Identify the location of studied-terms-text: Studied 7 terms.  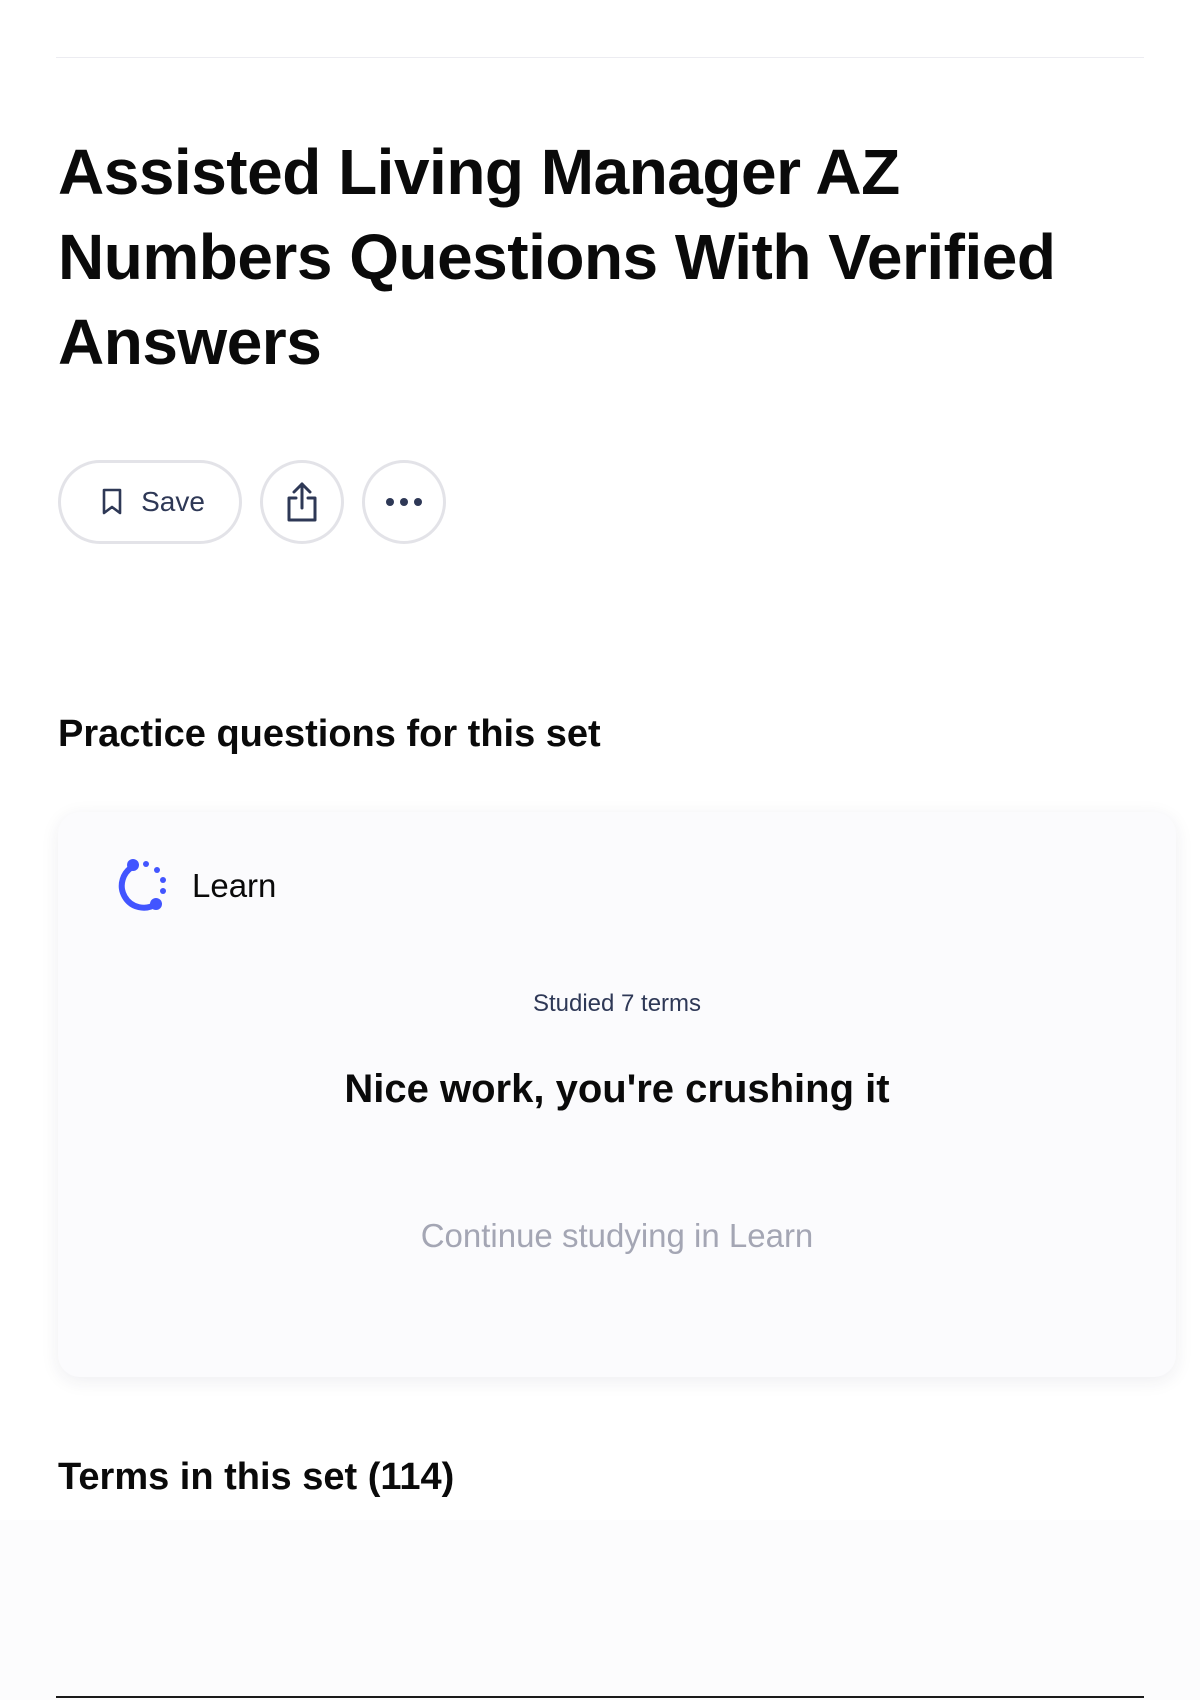
(617, 1003).